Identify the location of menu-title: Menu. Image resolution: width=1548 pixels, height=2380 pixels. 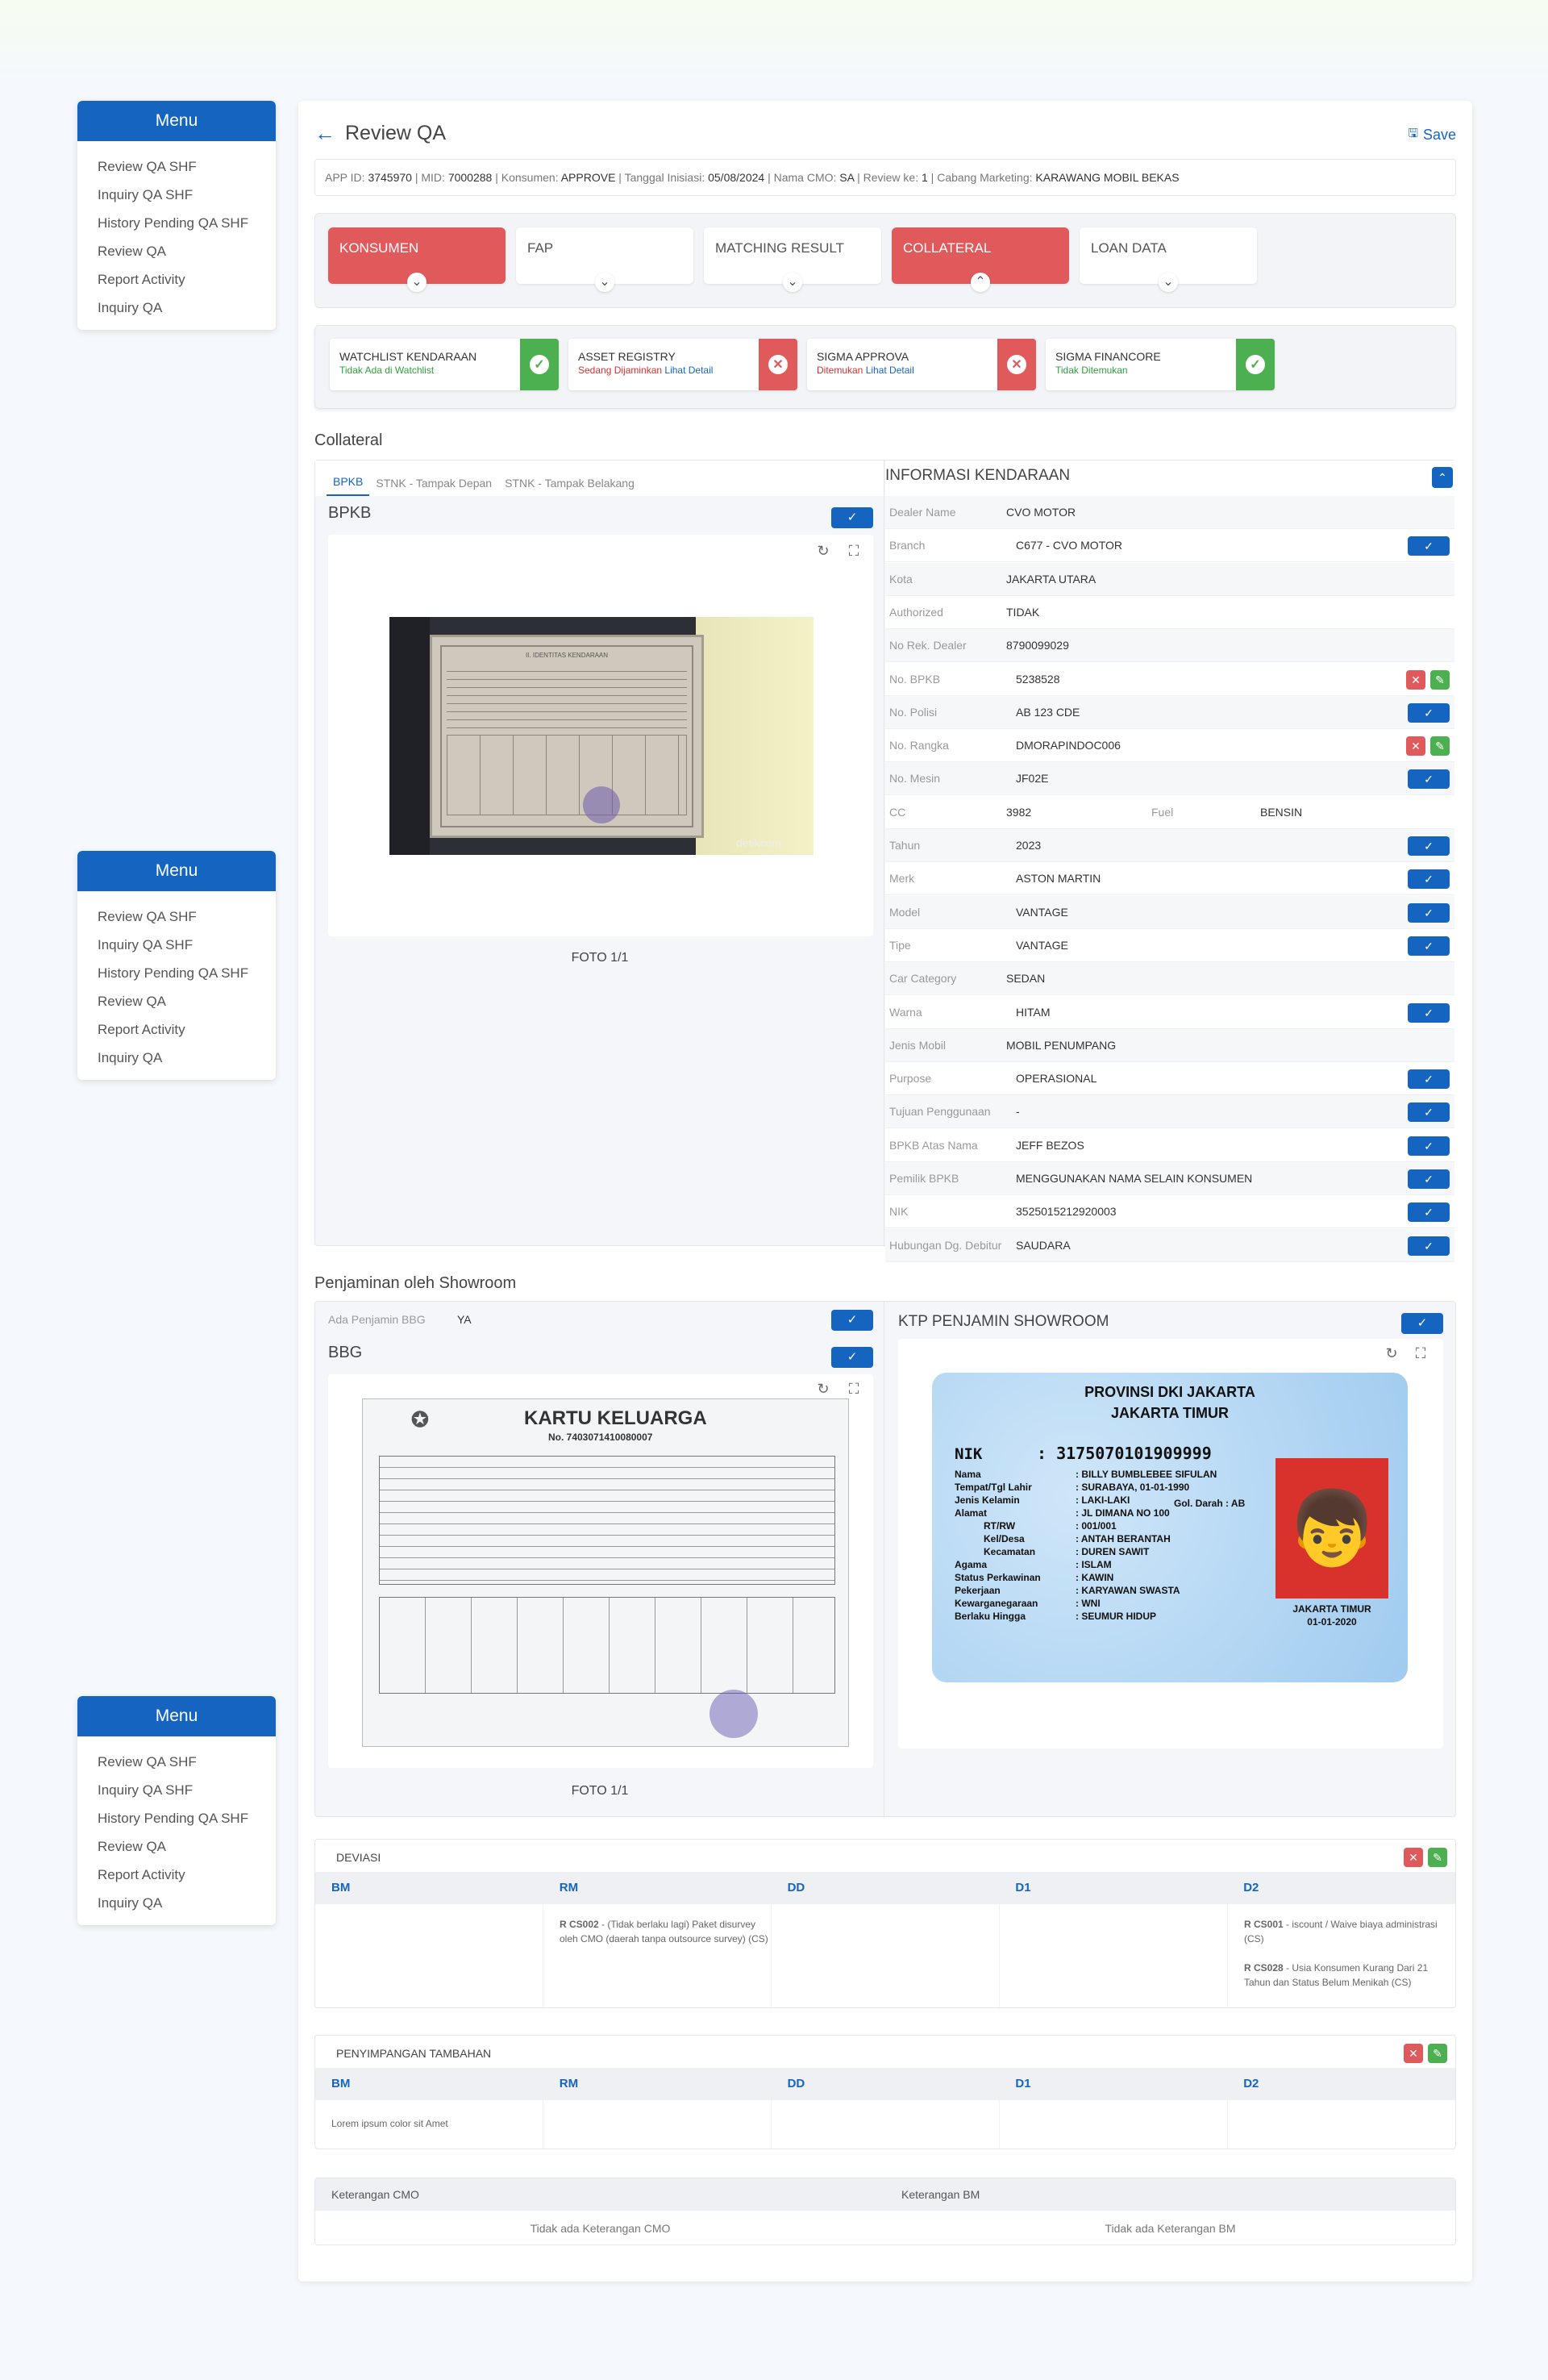
(176, 871).